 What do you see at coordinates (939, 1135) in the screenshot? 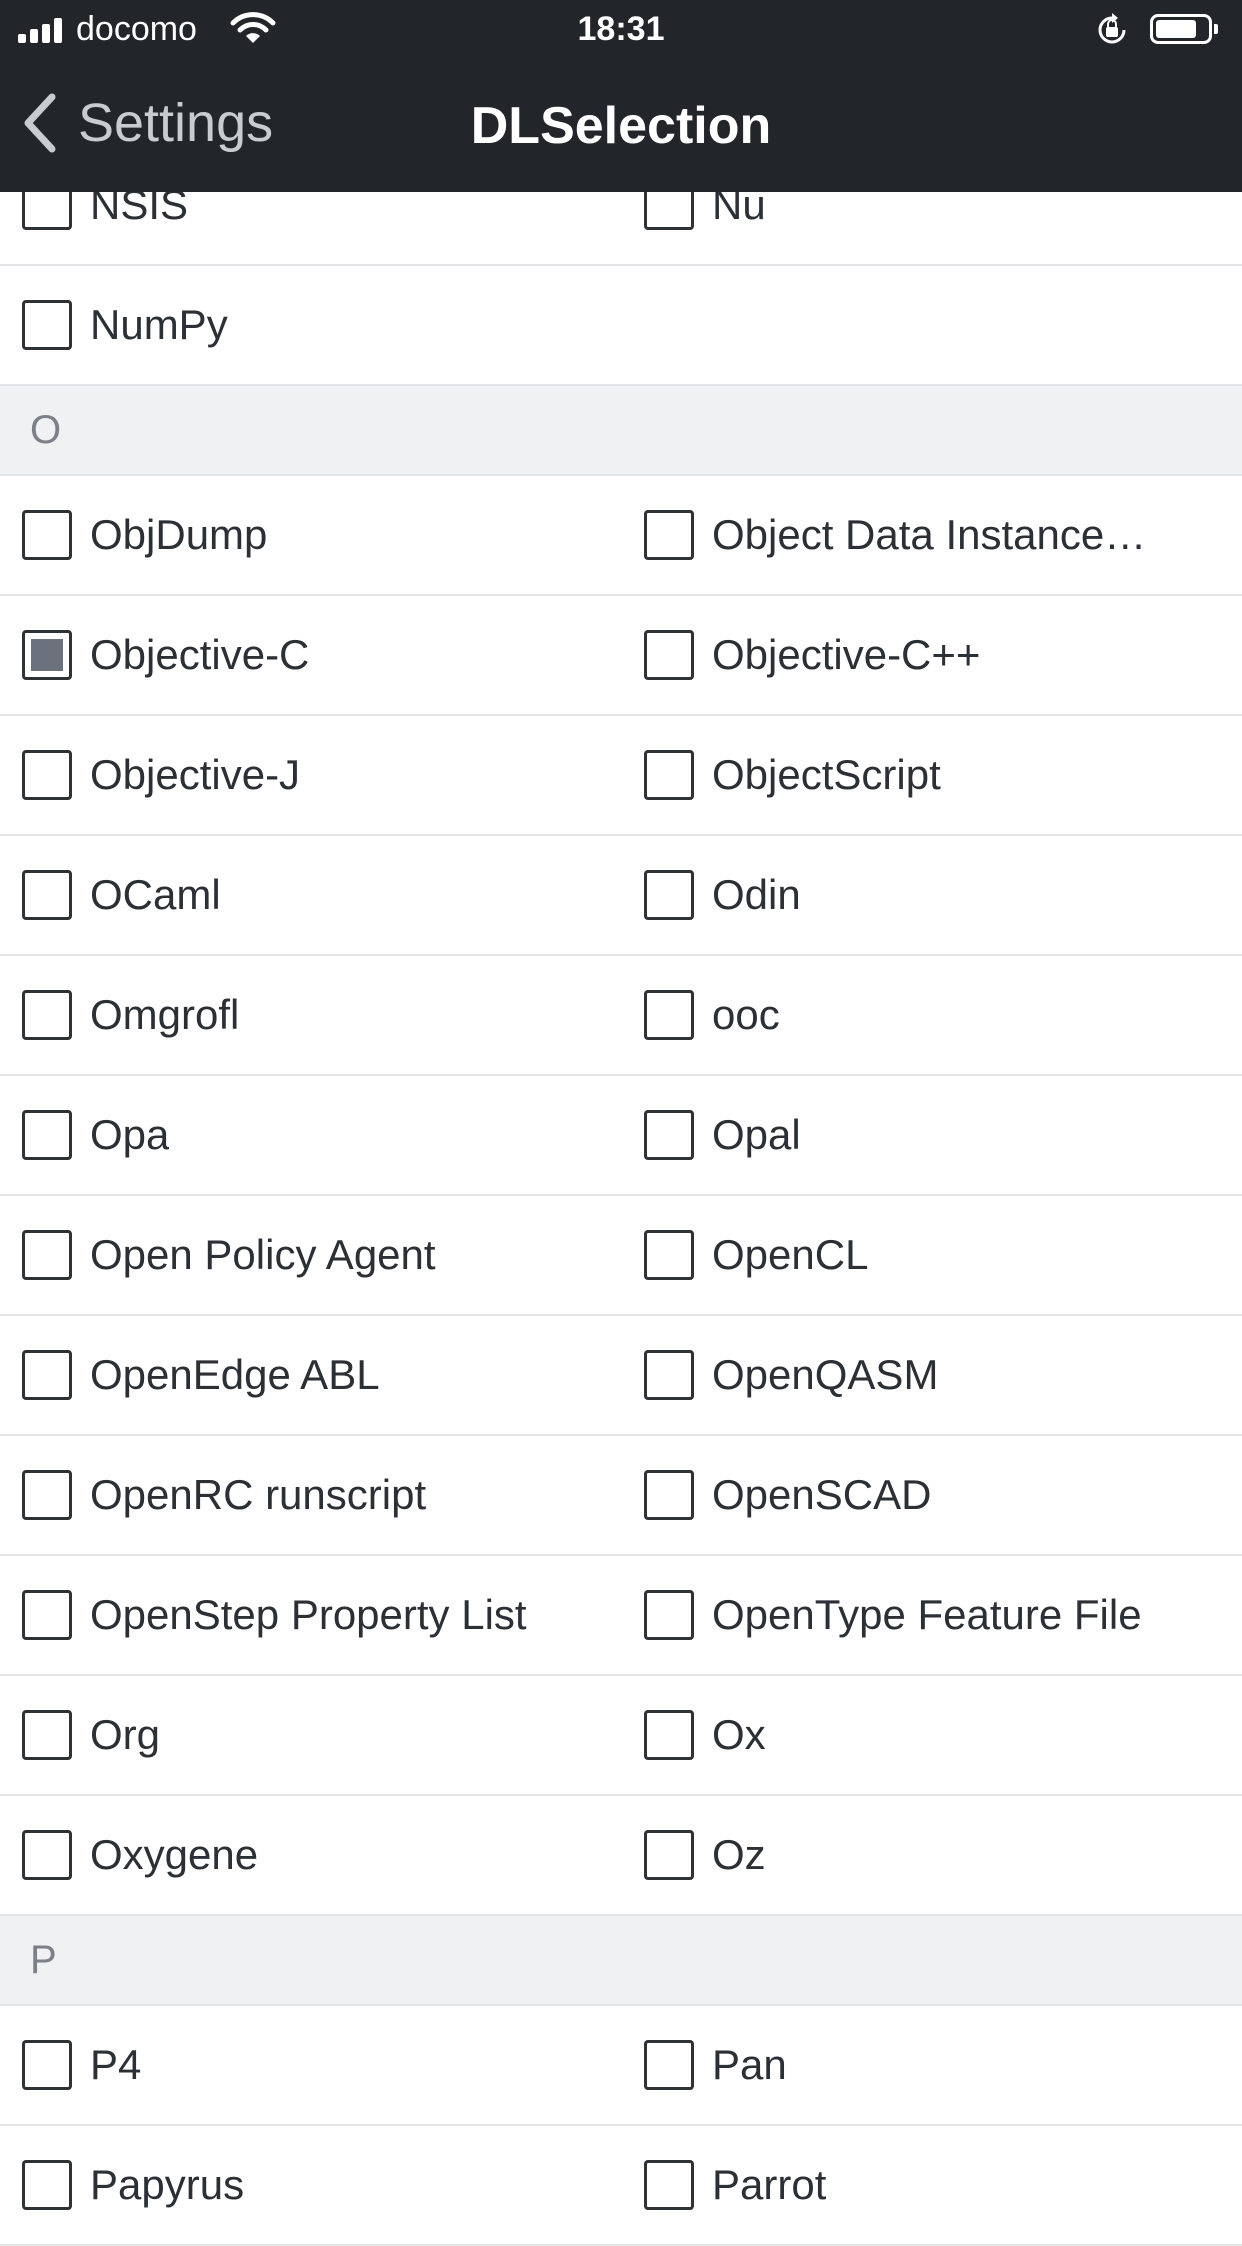
I see `language-option: Opal` at bounding box center [939, 1135].